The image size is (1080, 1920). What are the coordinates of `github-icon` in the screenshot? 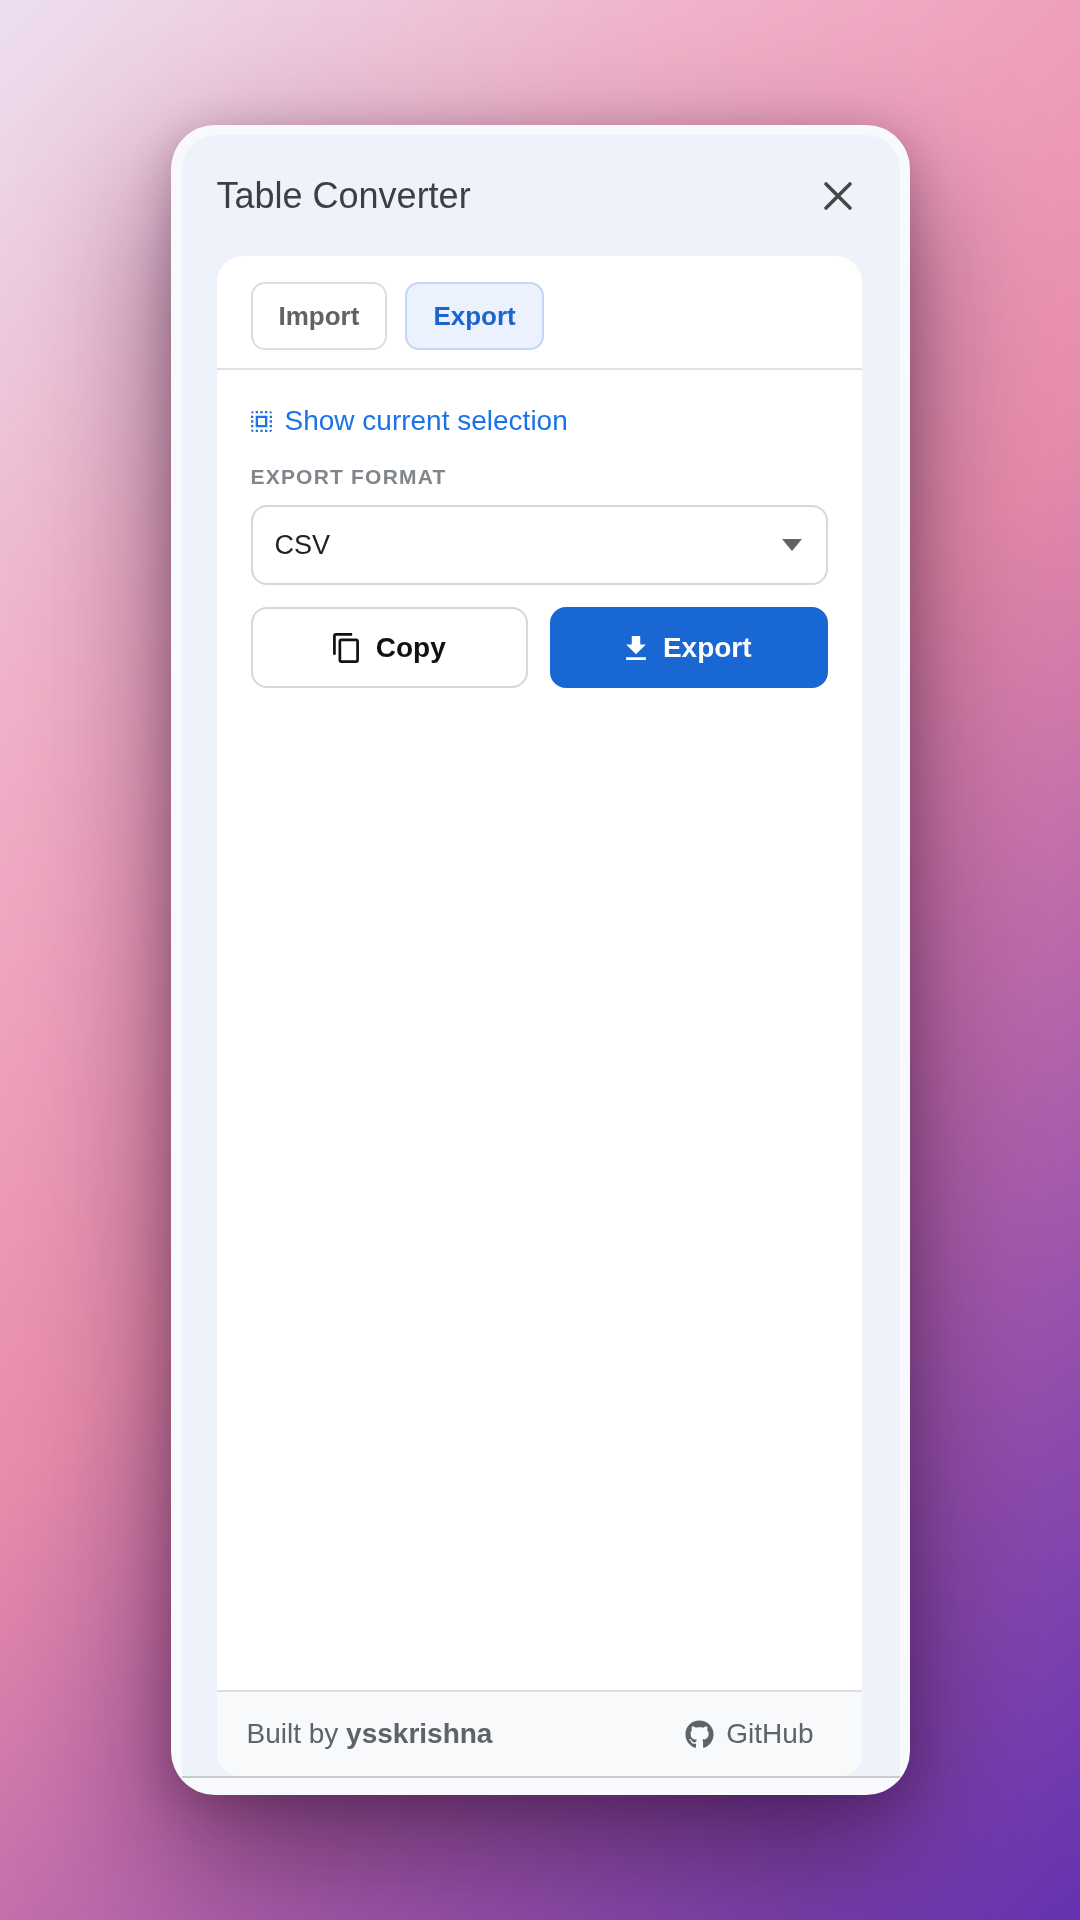 It's located at (700, 1734).